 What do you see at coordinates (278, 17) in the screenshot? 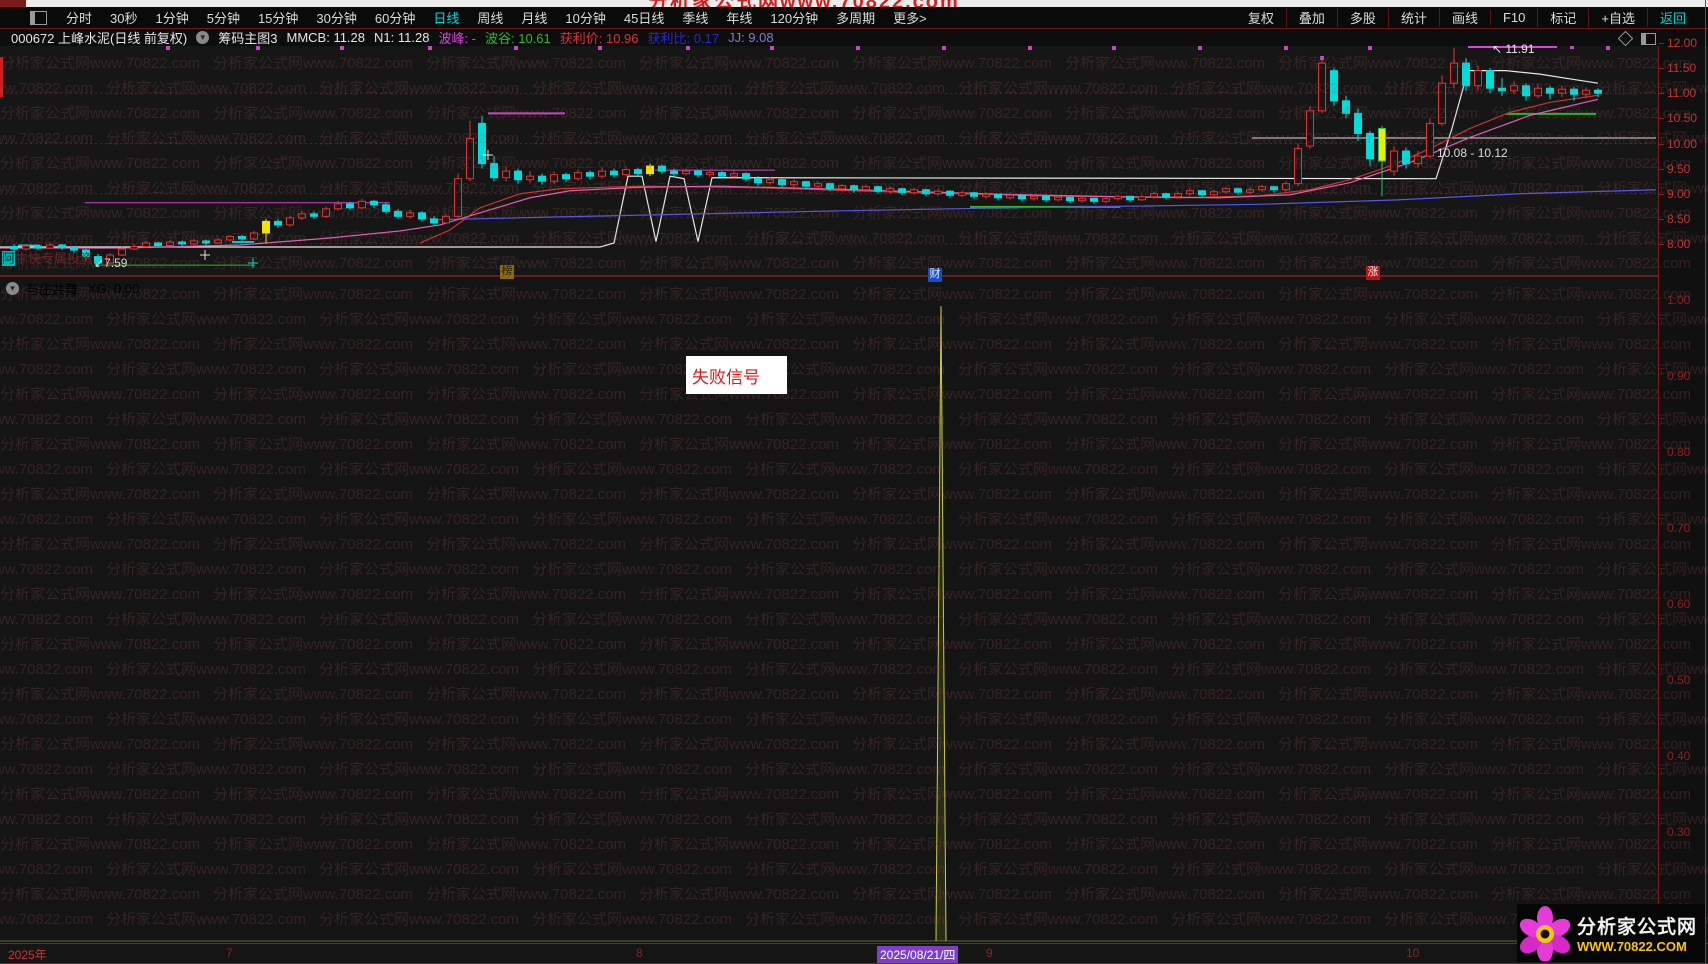
I see `menu-item-4: 15分钟` at bounding box center [278, 17].